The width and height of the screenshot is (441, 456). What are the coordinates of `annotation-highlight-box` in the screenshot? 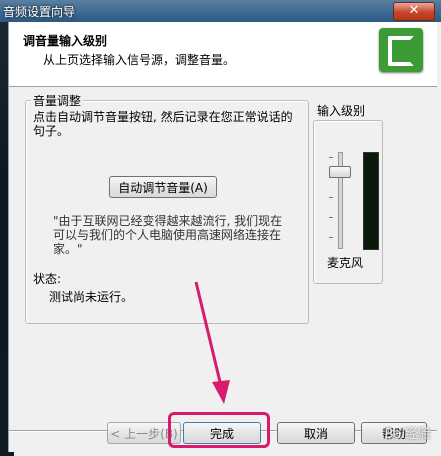 It's located at (219, 430).